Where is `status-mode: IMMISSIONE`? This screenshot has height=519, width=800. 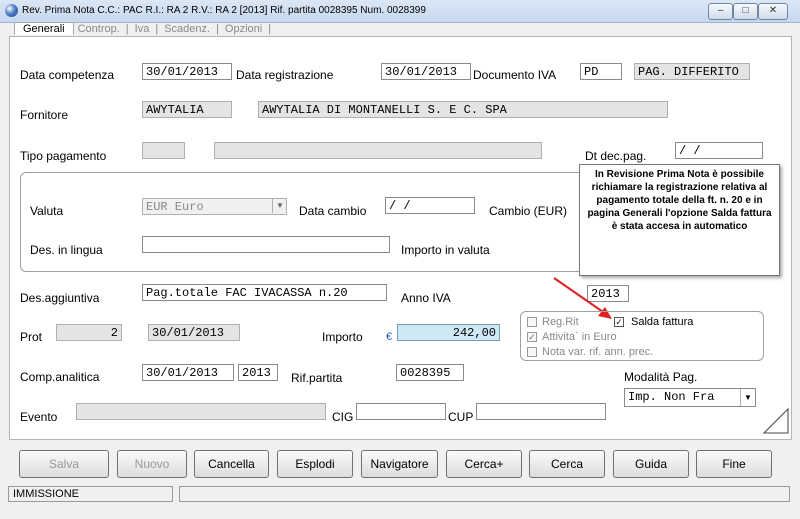
status-mode: IMMISSIONE is located at coordinates (90, 494).